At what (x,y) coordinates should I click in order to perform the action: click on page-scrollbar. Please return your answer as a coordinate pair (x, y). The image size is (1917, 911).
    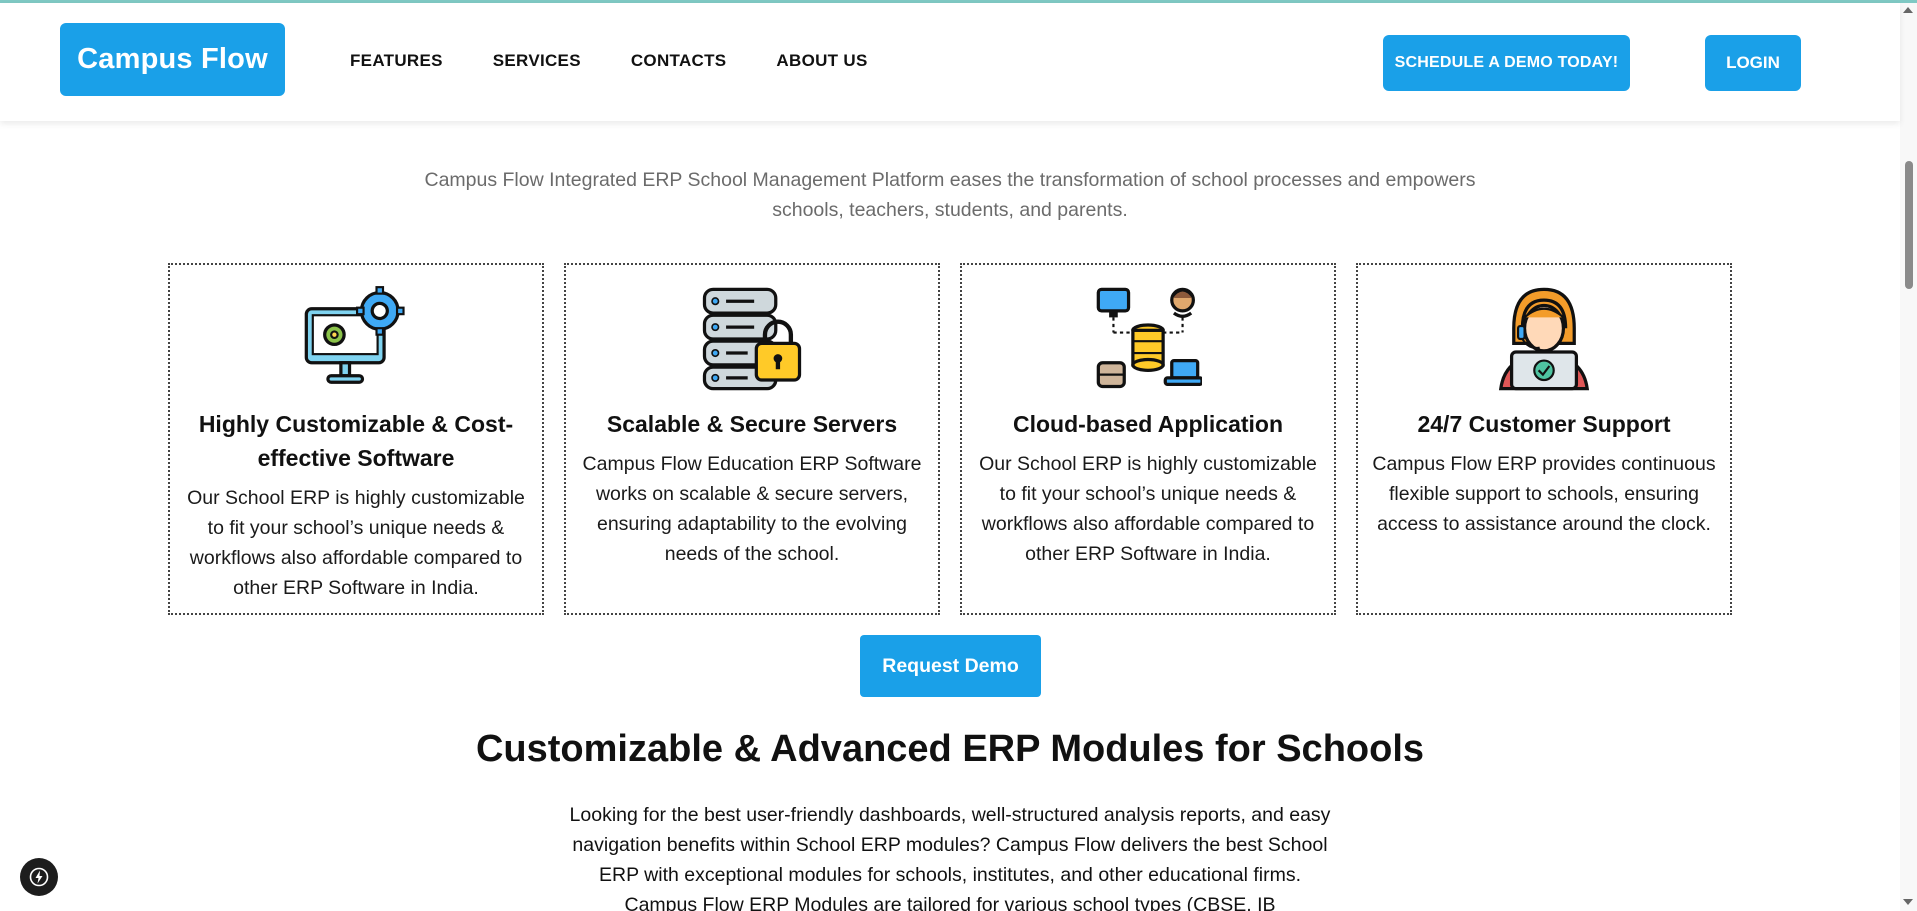
    Looking at the image, I should click on (1908, 457).